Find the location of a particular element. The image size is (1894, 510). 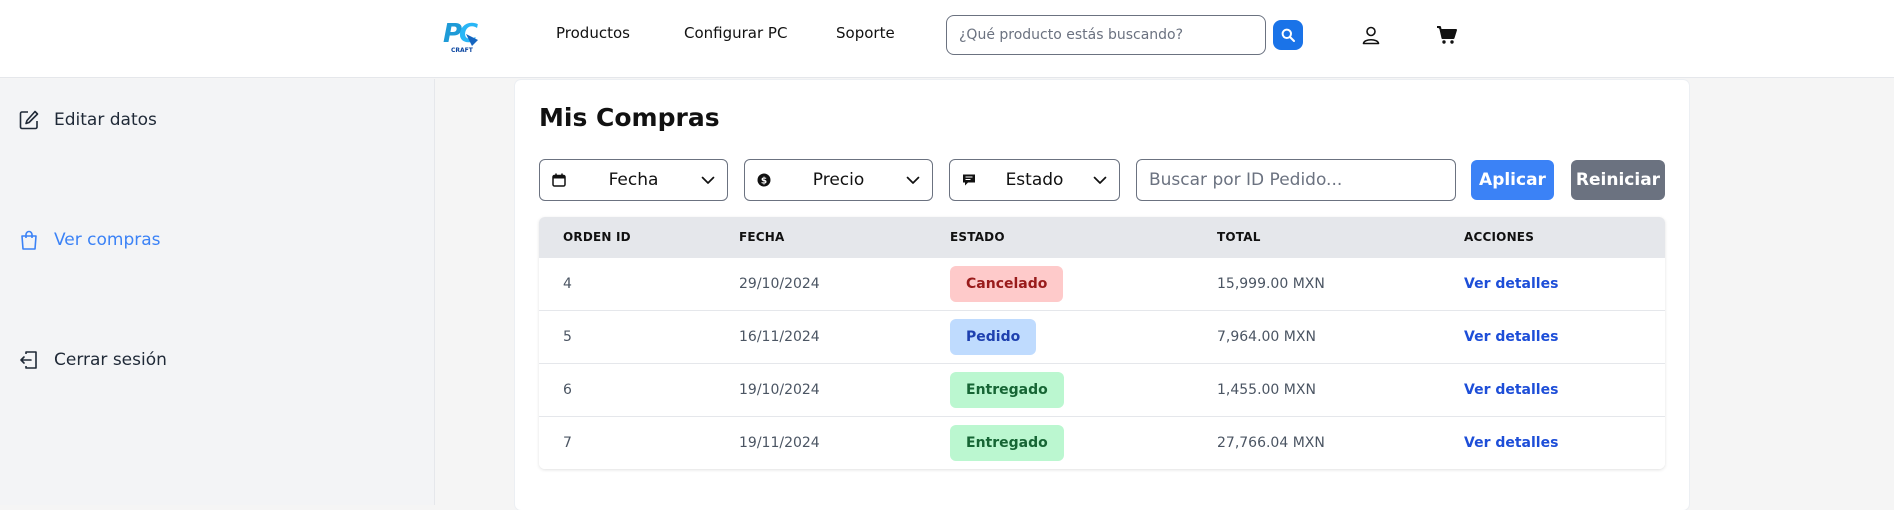

table-header: ORDEN ID FECHA ESTADO TOTAL ACCIONES is located at coordinates (1102, 237).